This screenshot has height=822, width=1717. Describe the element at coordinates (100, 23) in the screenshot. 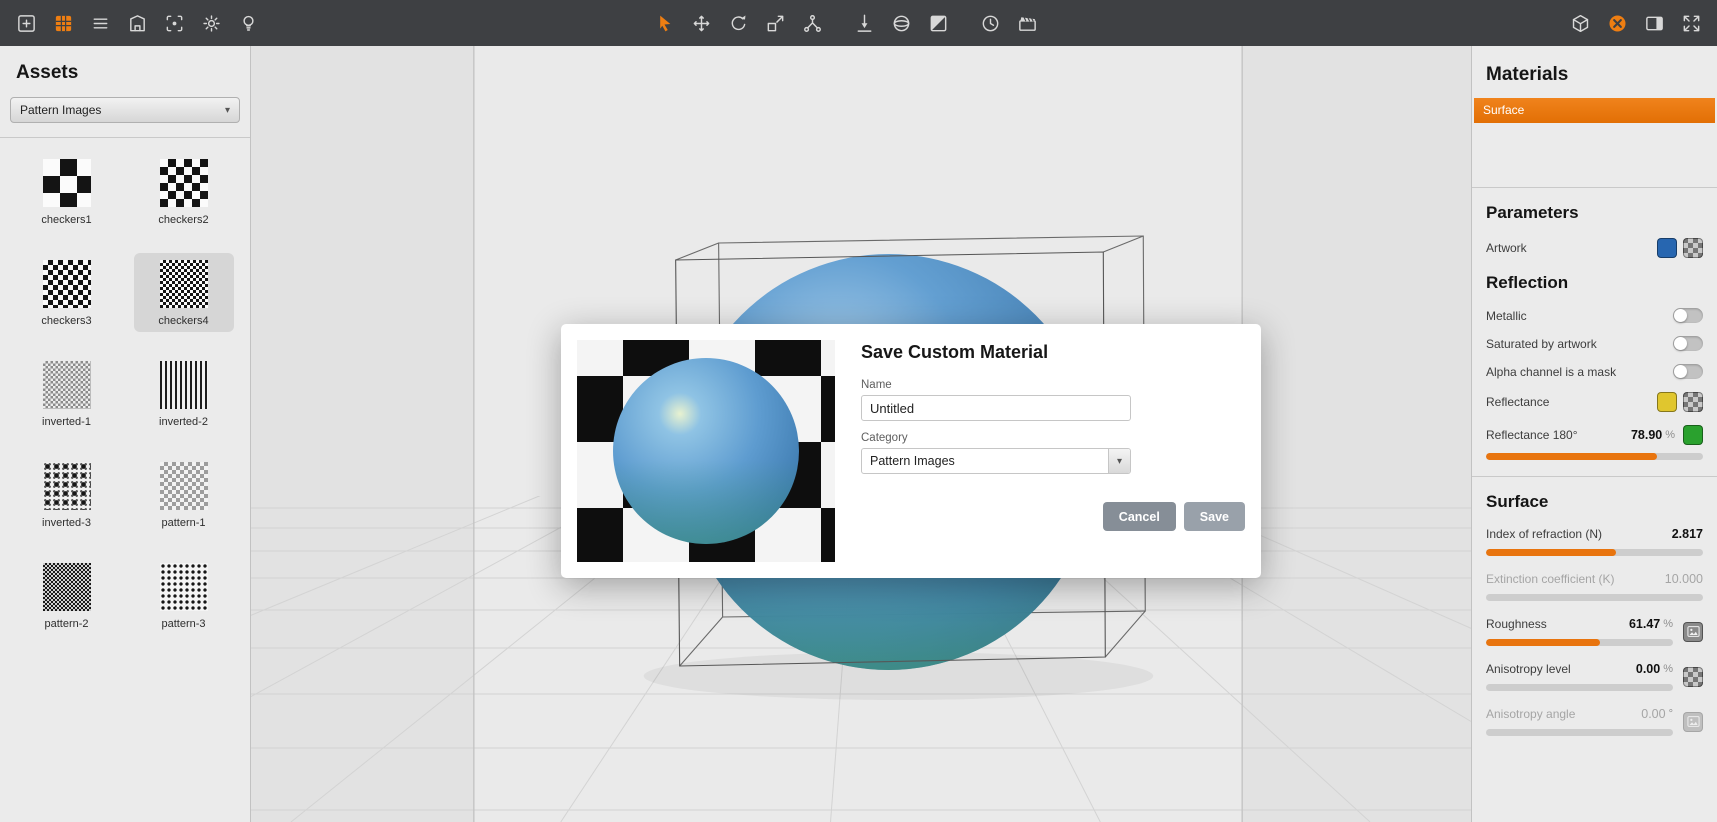

I see `menu-icon` at that location.